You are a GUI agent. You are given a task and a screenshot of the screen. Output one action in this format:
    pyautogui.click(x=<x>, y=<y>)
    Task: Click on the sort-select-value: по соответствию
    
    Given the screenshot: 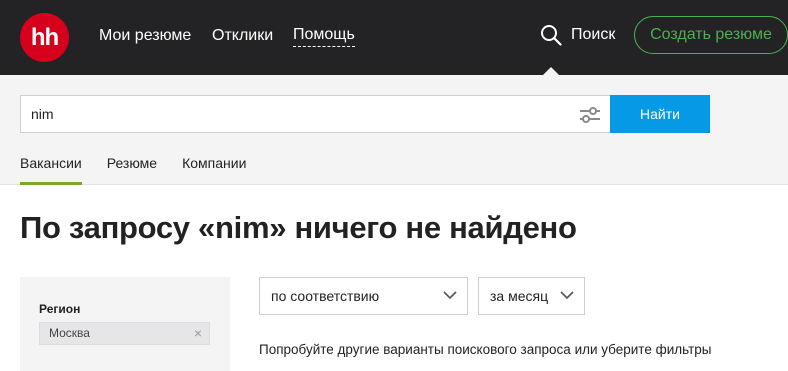 What is the action you would take?
    pyautogui.click(x=325, y=296)
    